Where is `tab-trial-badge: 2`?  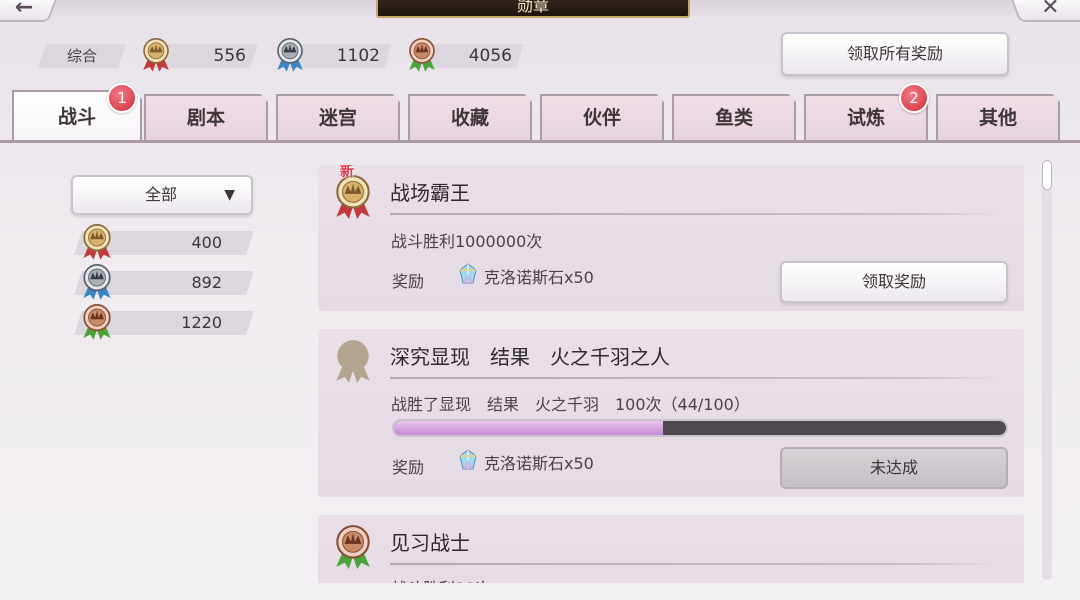 tab-trial-badge: 2 is located at coordinates (914, 98).